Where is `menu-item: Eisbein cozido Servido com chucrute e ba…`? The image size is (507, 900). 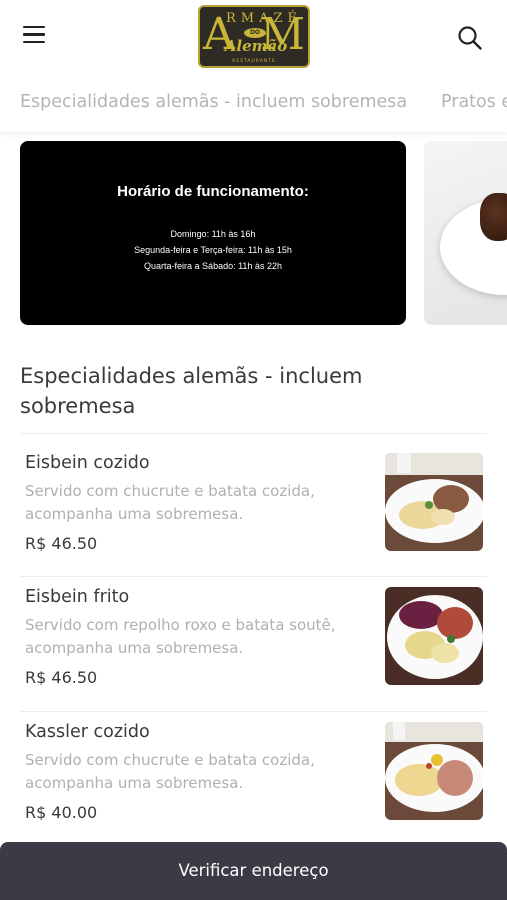 menu-item: Eisbein cozido Servido com chucrute e ba… is located at coordinates (253, 500).